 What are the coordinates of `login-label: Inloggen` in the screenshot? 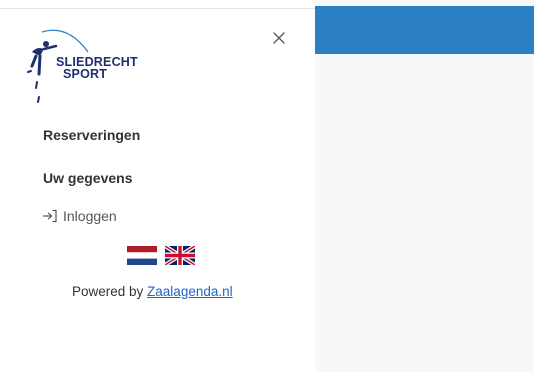 It's located at (90, 216).